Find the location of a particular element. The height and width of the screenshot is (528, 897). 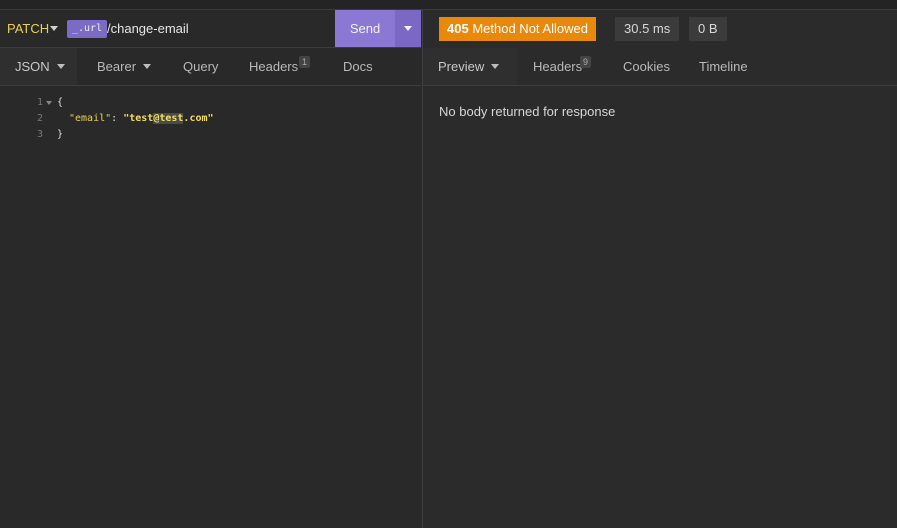

tab-label: Bearer is located at coordinates (117, 66).